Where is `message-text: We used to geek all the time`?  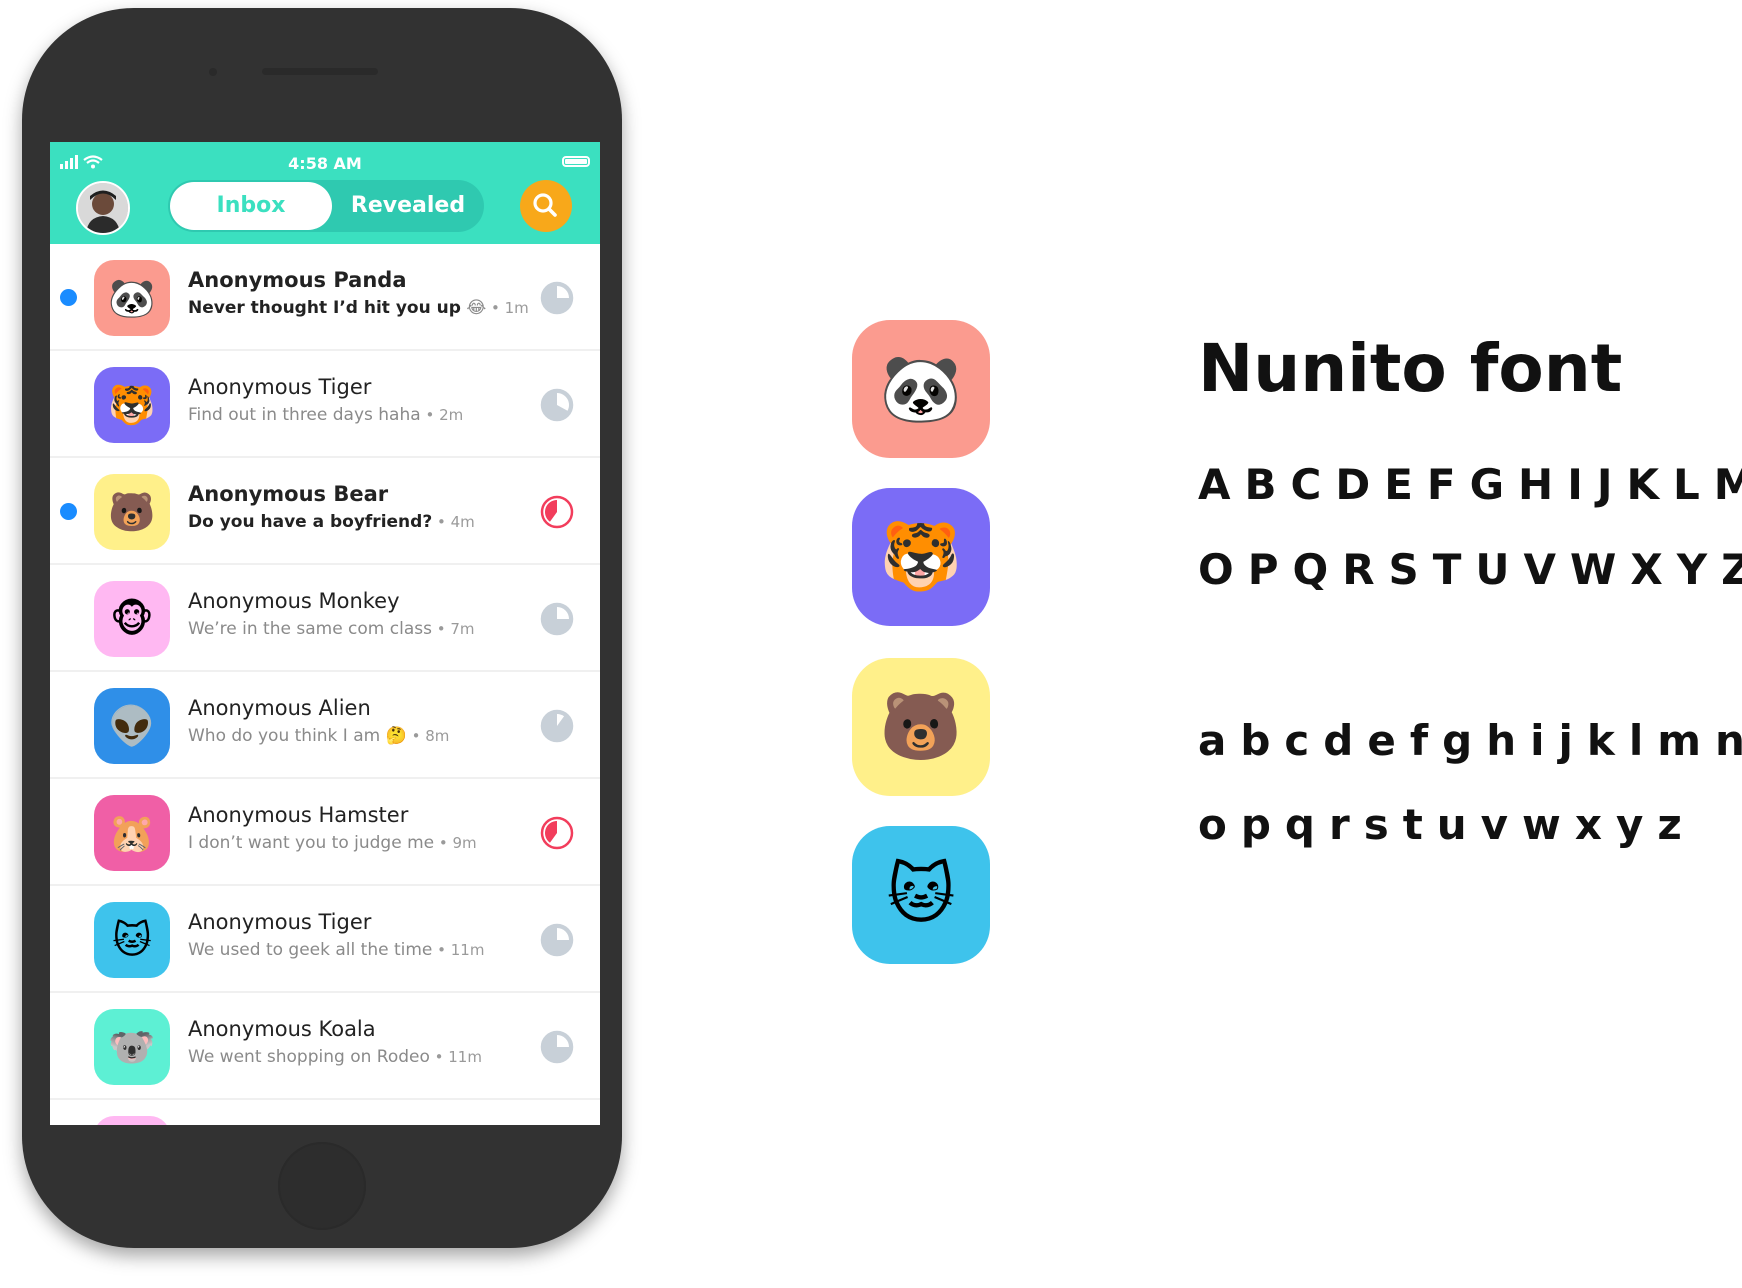 message-text: We used to geek all the time is located at coordinates (310, 950).